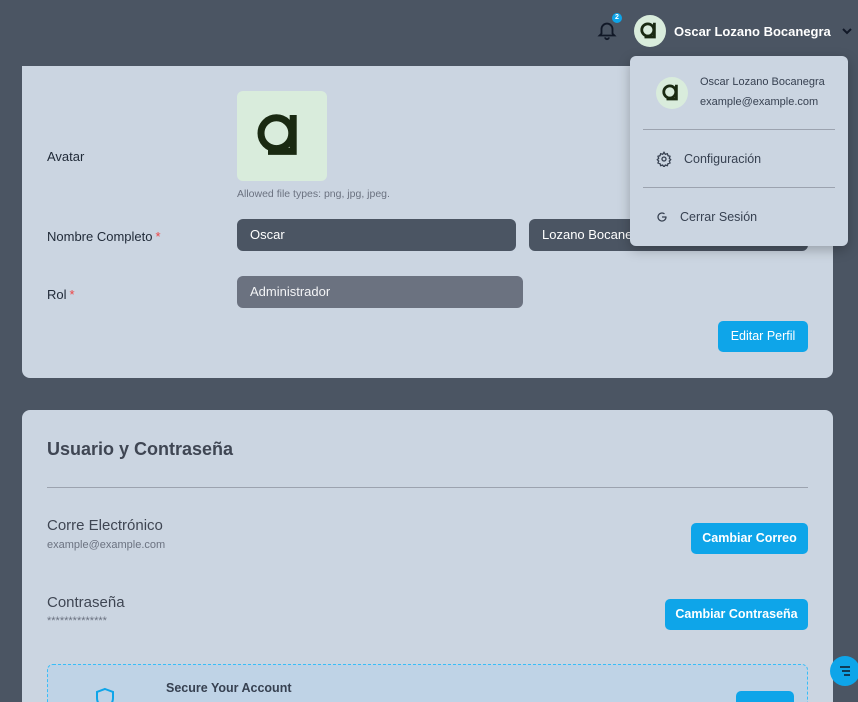 This screenshot has width=858, height=702. Describe the element at coordinates (847, 31) in the screenshot. I see `chevron-down-icon` at that location.